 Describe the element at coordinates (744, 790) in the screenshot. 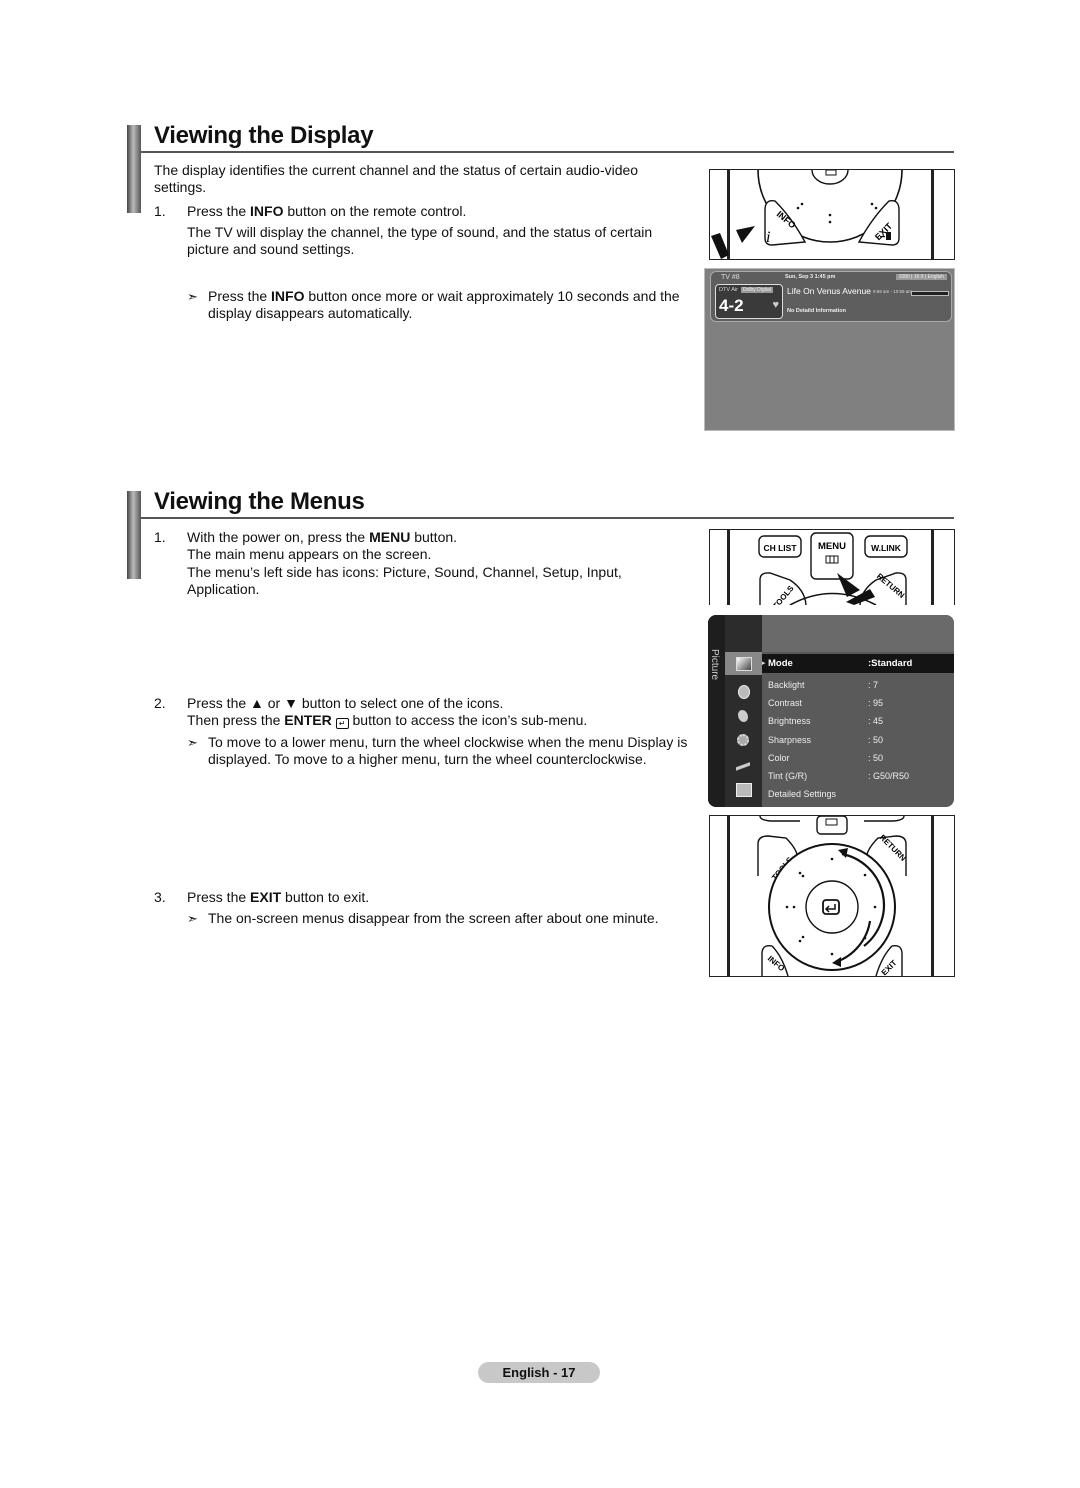

I see `application-icon` at that location.